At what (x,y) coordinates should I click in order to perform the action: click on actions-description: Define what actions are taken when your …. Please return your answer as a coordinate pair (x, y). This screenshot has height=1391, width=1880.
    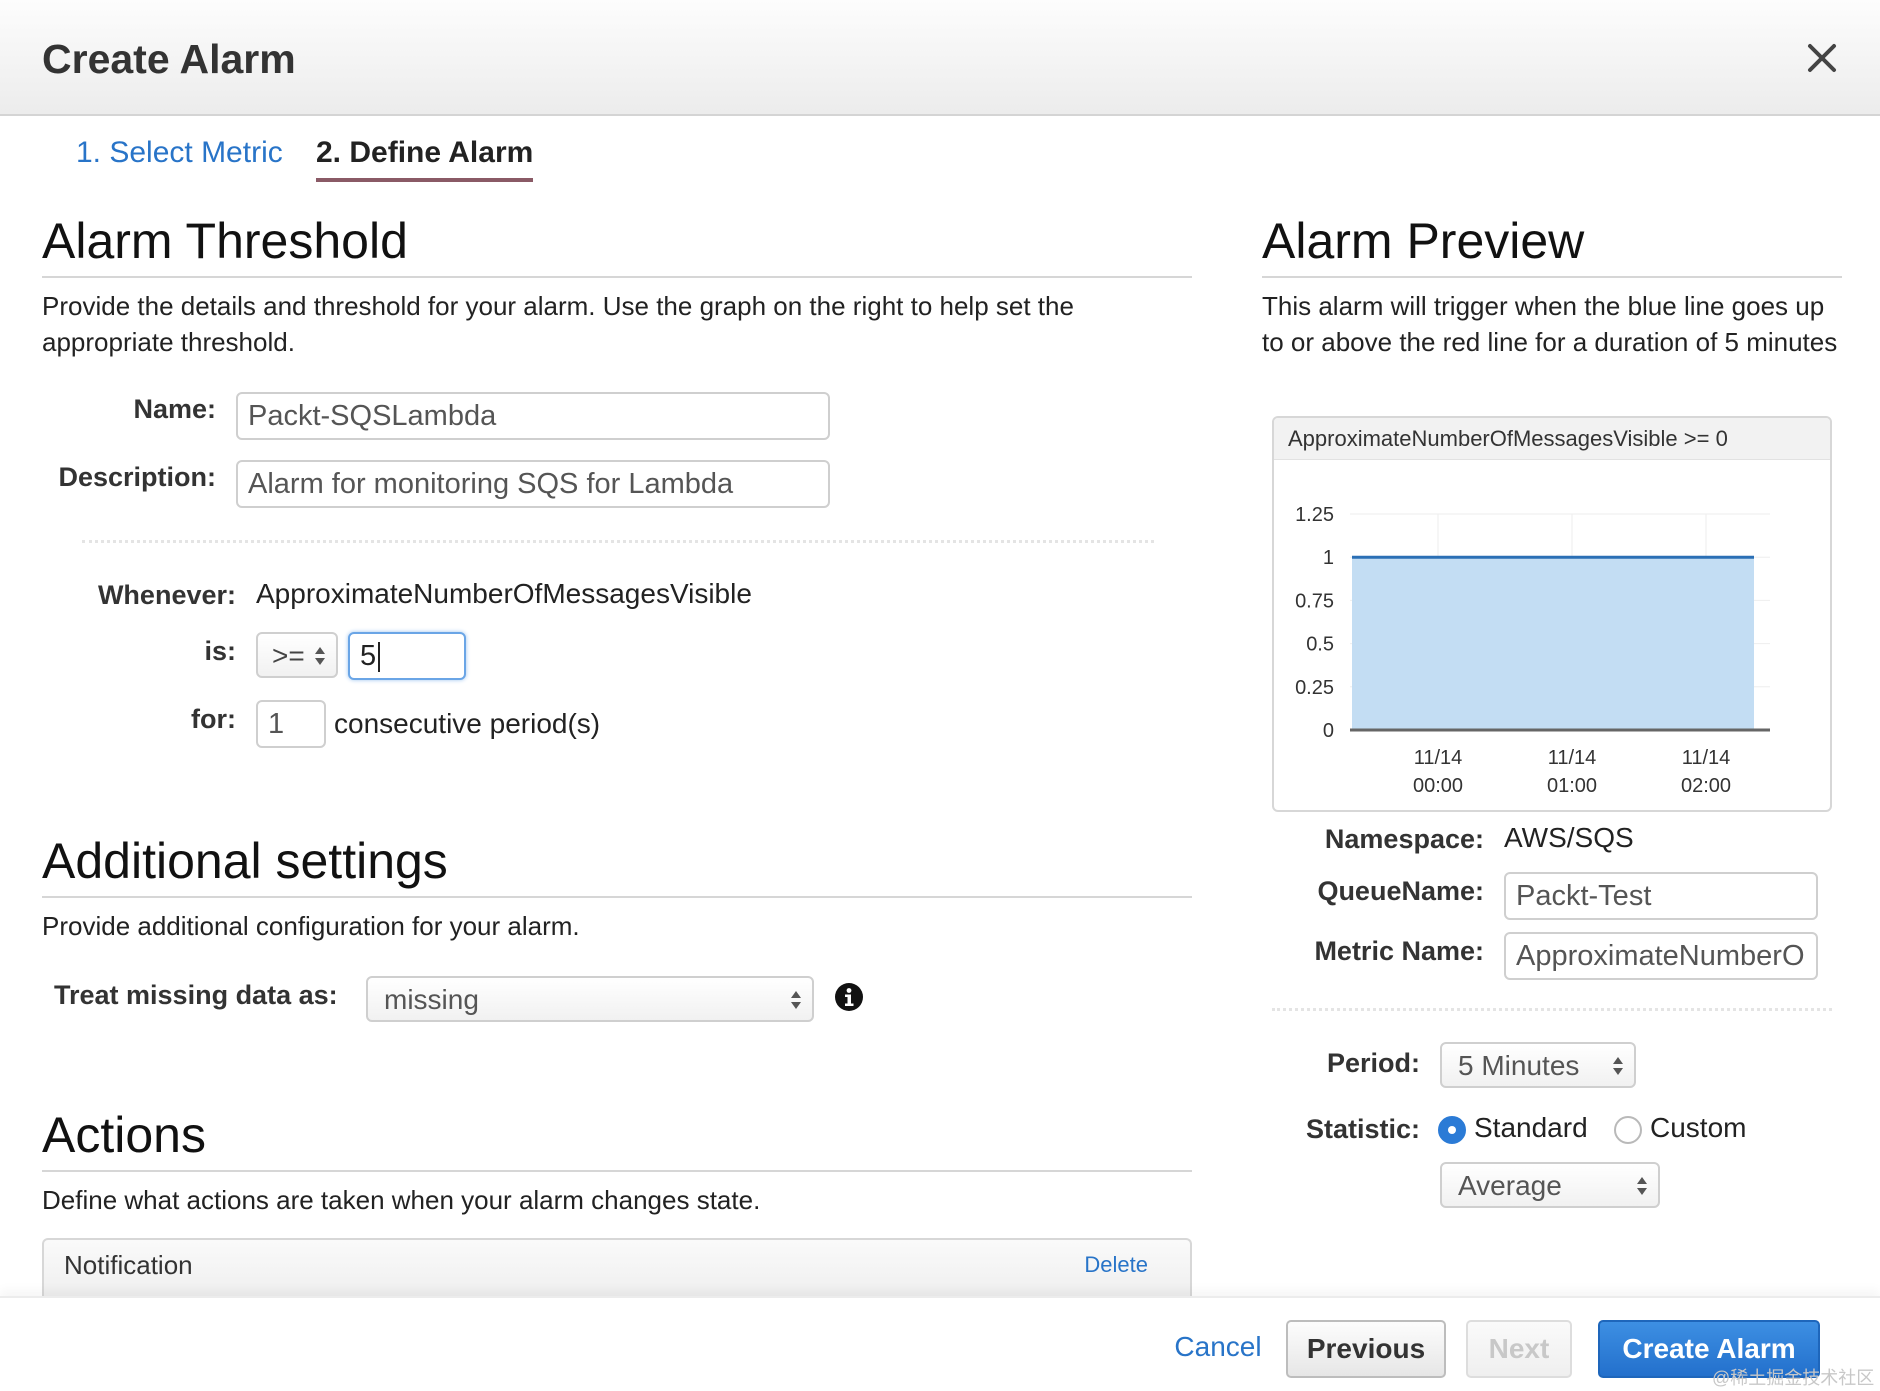
    Looking at the image, I should click on (401, 1200).